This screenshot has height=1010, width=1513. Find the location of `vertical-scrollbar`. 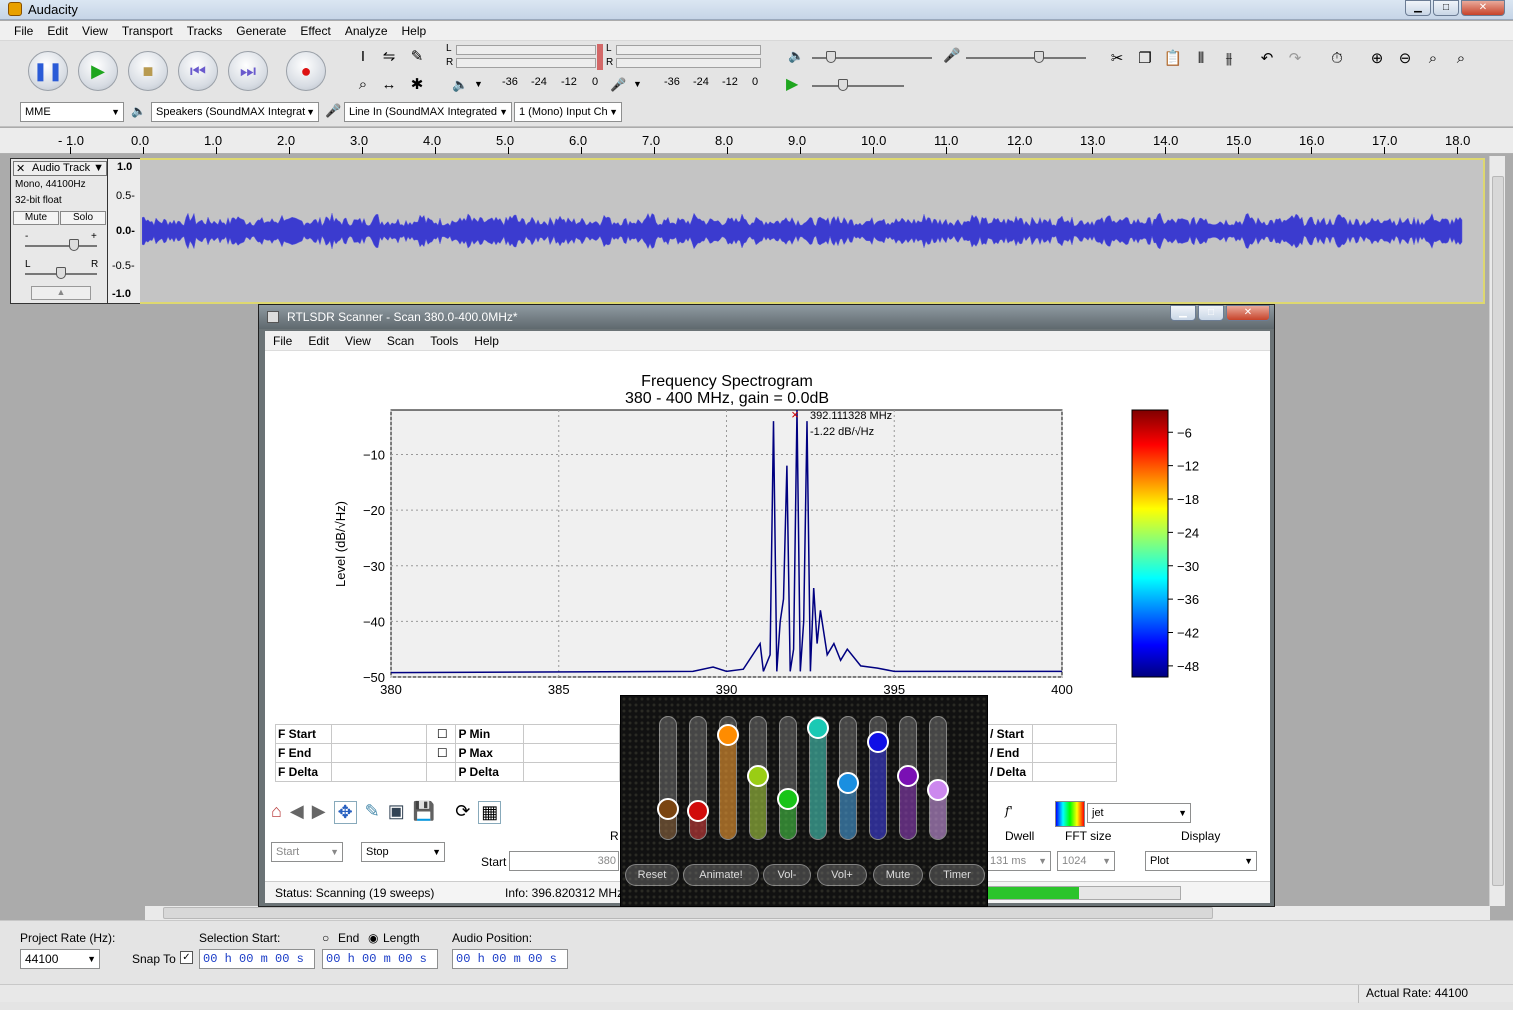

vertical-scrollbar is located at coordinates (1497, 531).